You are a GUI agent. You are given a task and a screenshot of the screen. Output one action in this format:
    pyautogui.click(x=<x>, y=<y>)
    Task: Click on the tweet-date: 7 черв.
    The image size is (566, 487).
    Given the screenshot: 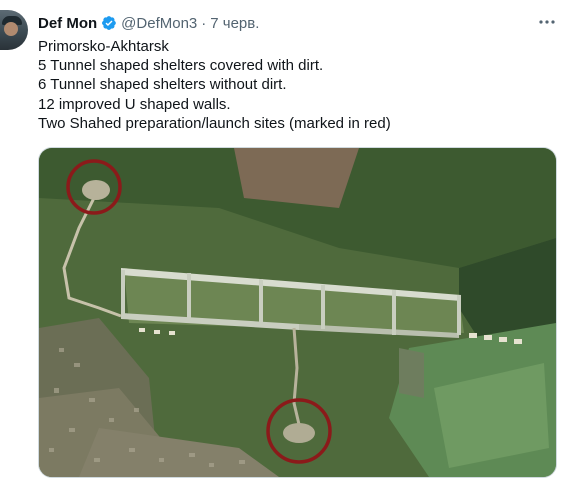 What is the action you would take?
    pyautogui.click(x=234, y=23)
    